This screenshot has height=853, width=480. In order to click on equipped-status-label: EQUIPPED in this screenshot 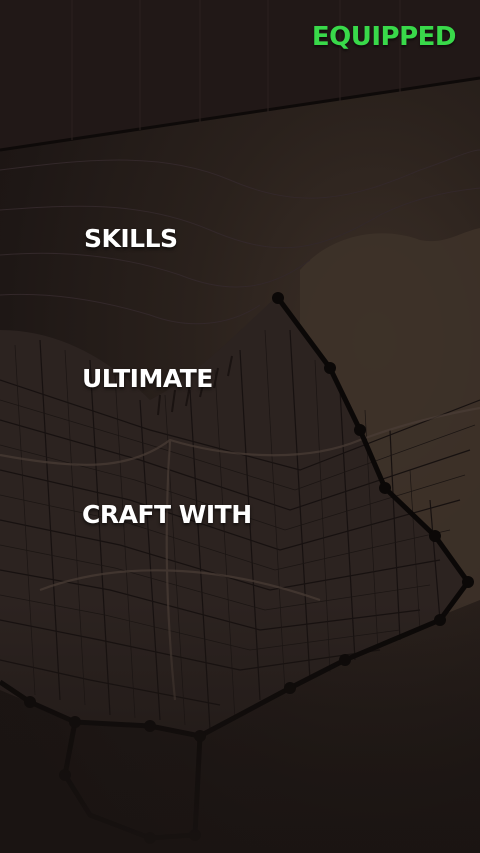, I will do `click(384, 37)`.